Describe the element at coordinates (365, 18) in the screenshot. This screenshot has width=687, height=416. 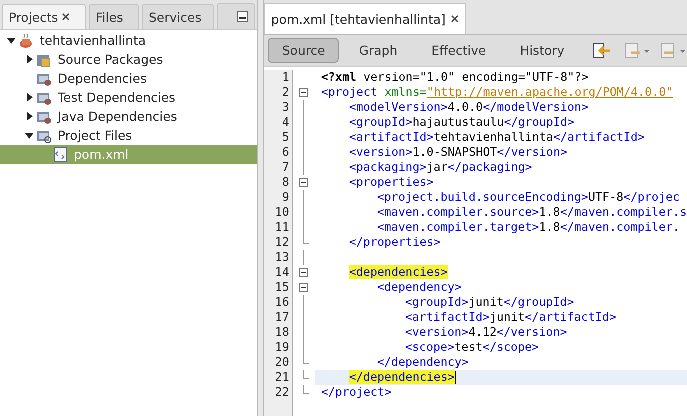
I see `editor-tab: pom.xml [tehtavienhallinta]` at that location.